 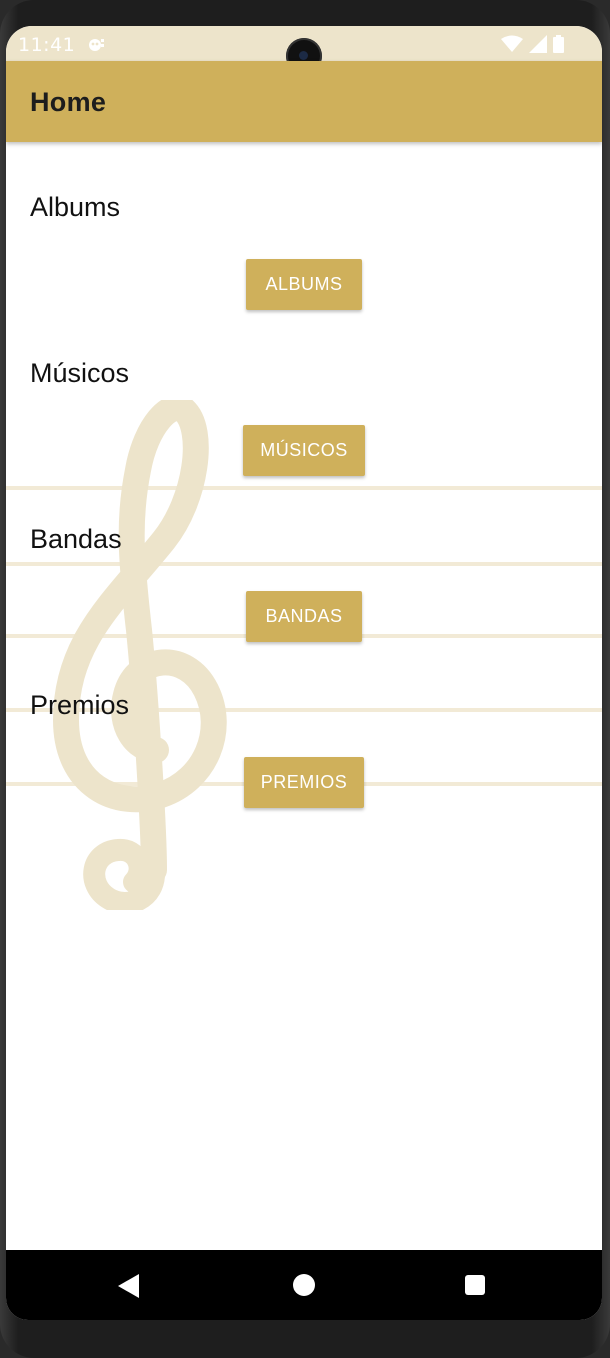 What do you see at coordinates (304, 782) in the screenshot?
I see `premios-button: PREMIOS` at bounding box center [304, 782].